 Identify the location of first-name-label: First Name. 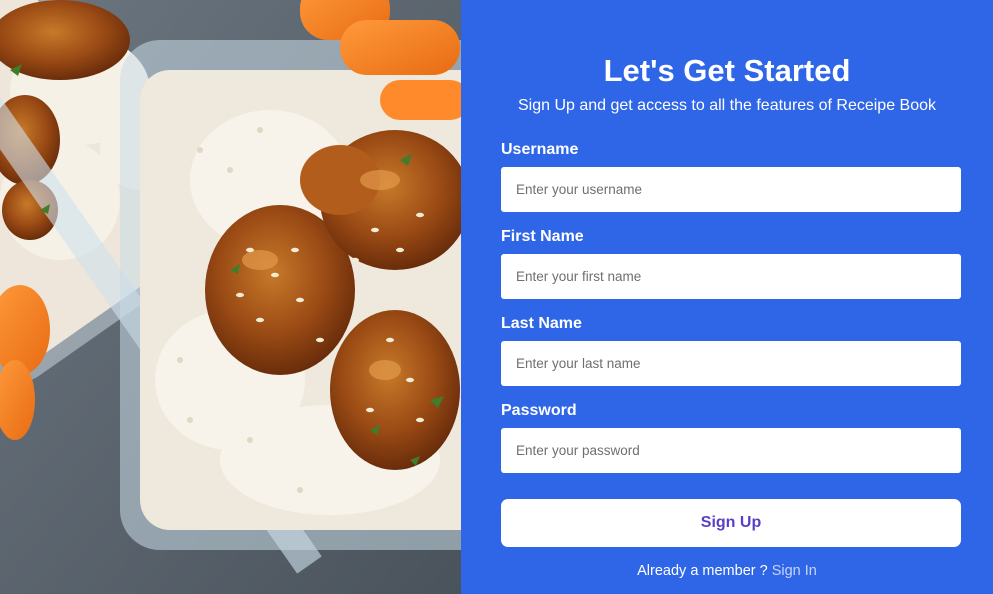
(542, 236).